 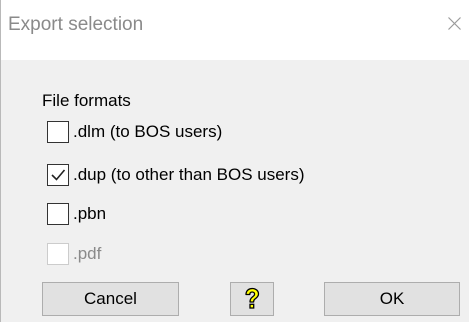 I want to click on pdf-checkbox-option: .pdf, so click(x=74, y=254).